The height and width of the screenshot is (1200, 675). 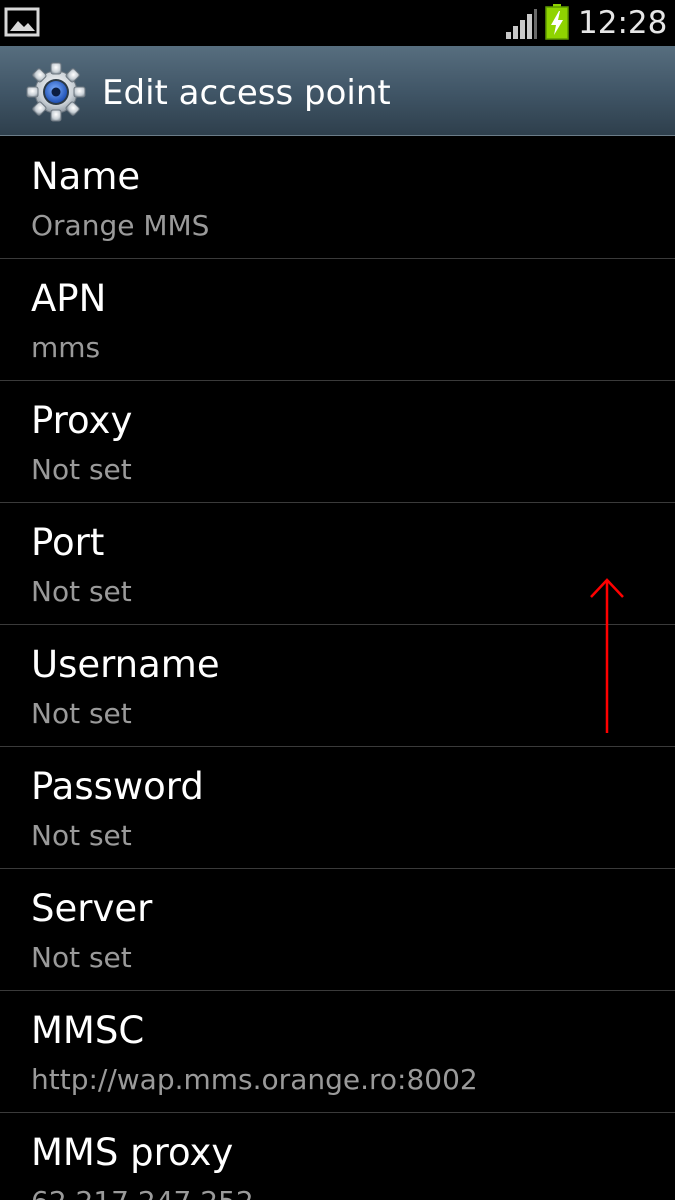 What do you see at coordinates (521, 24) in the screenshot?
I see `signal-icon` at bounding box center [521, 24].